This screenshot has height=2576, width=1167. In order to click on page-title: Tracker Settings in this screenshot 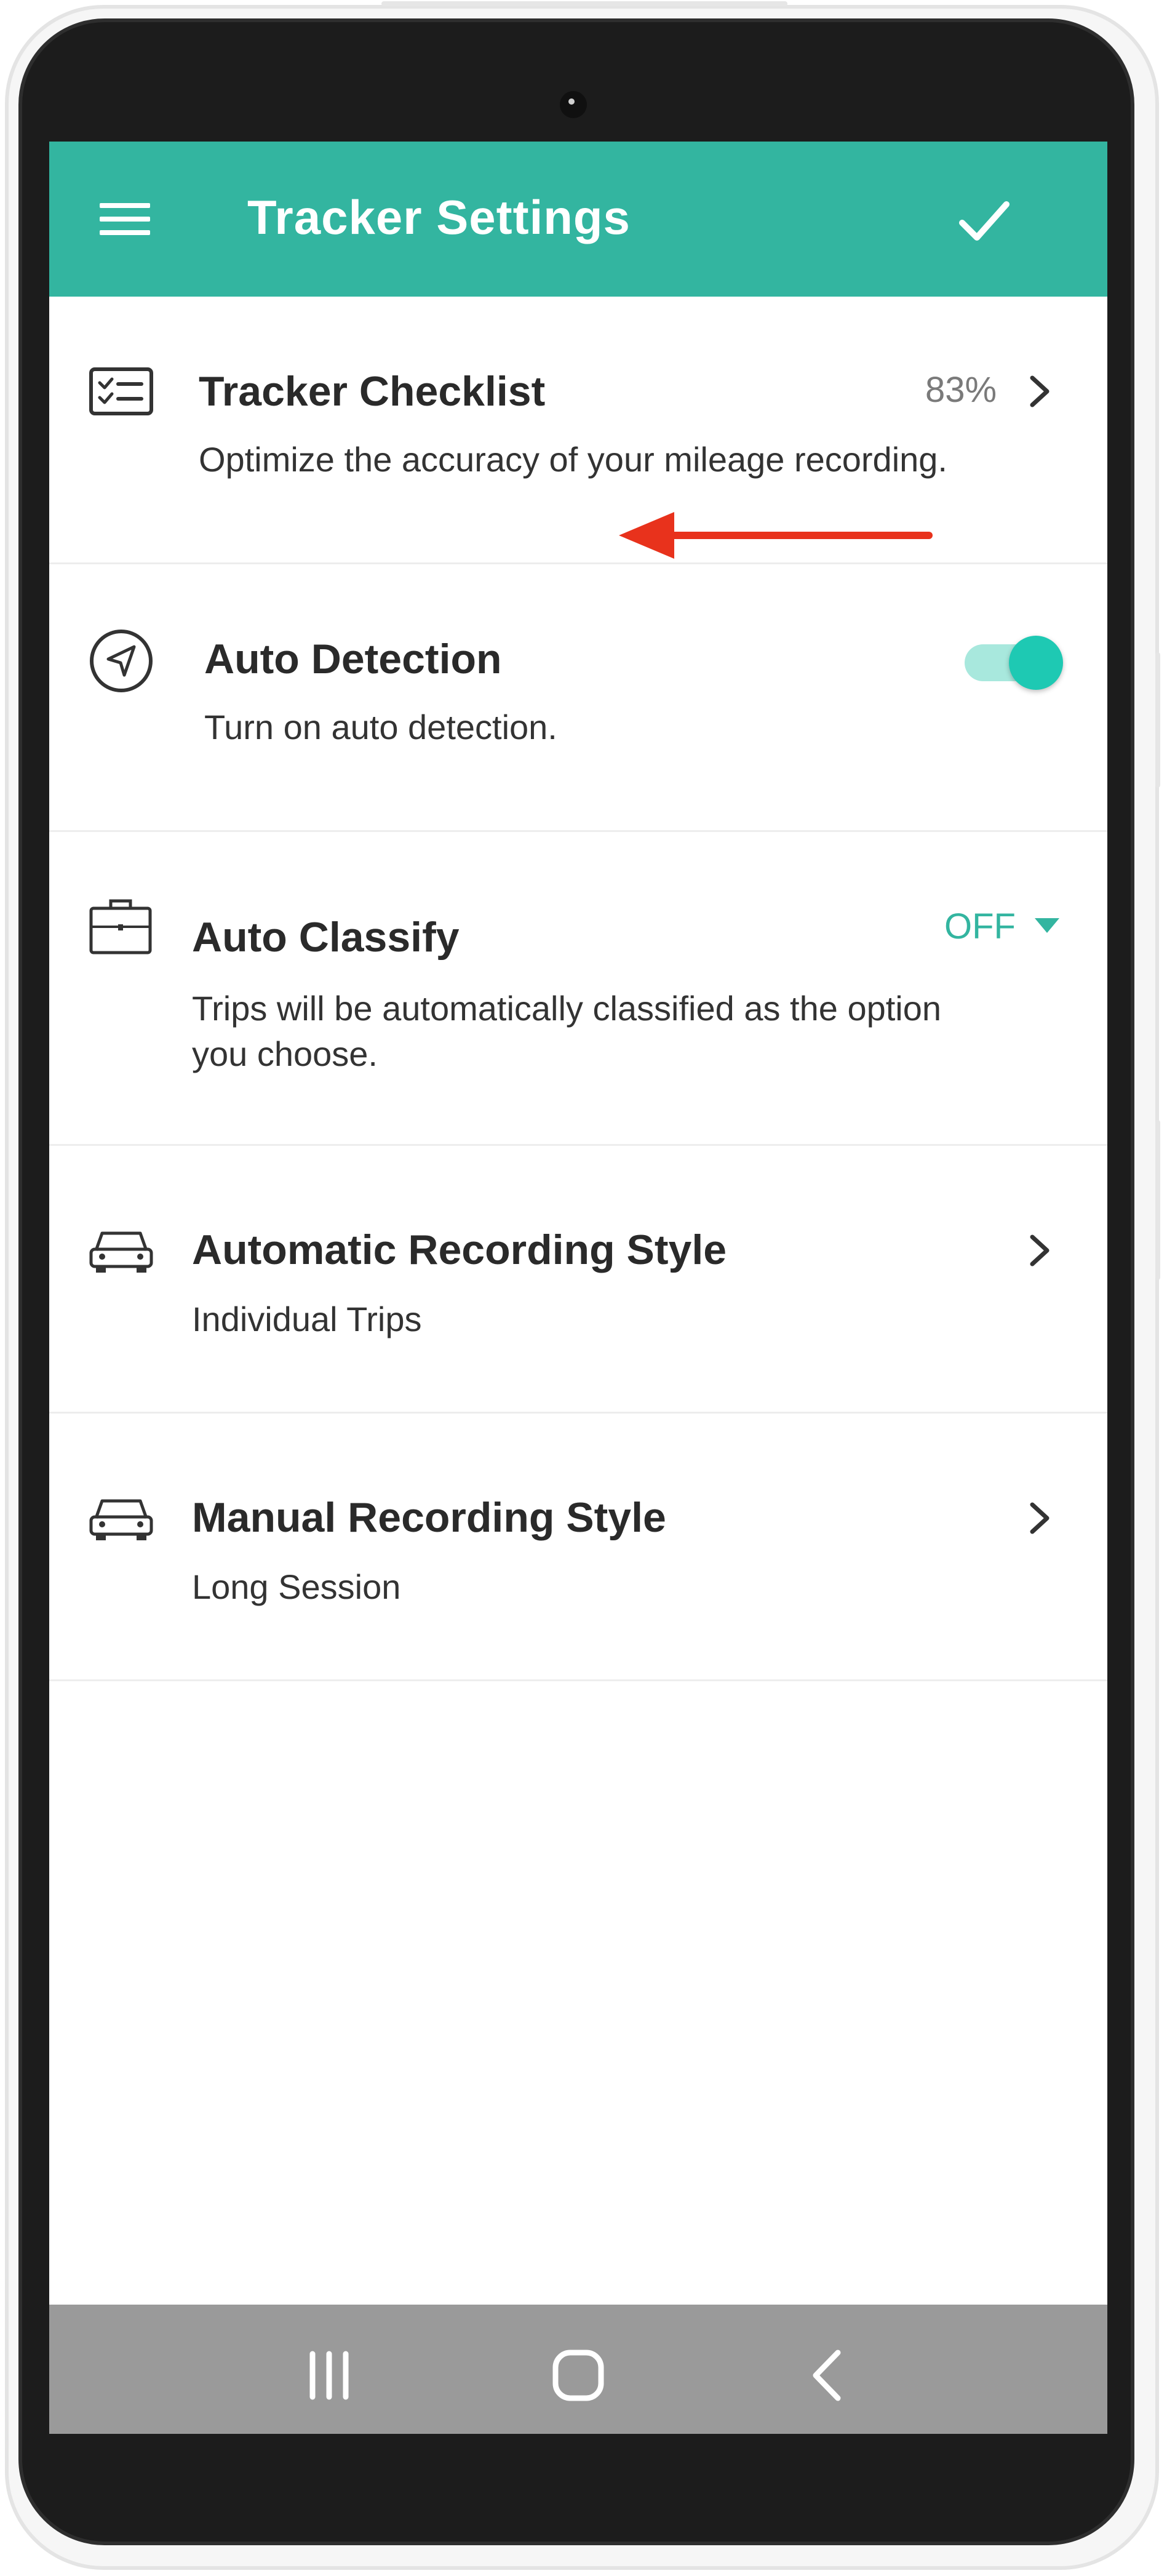, I will do `click(439, 217)`.